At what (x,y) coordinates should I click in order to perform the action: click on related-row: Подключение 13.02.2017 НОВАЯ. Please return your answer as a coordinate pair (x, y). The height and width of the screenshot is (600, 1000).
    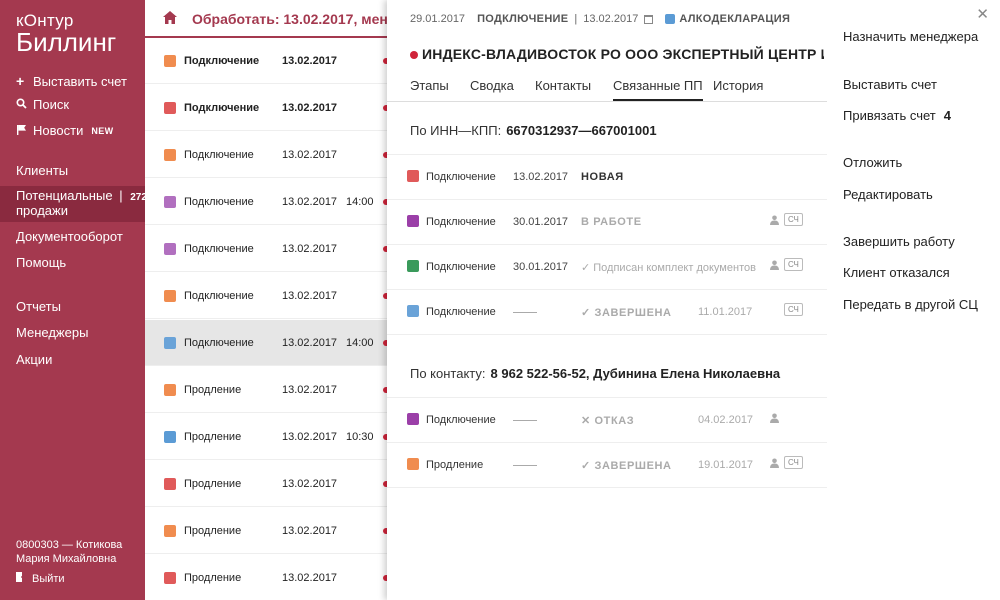
    Looking at the image, I should click on (607, 176).